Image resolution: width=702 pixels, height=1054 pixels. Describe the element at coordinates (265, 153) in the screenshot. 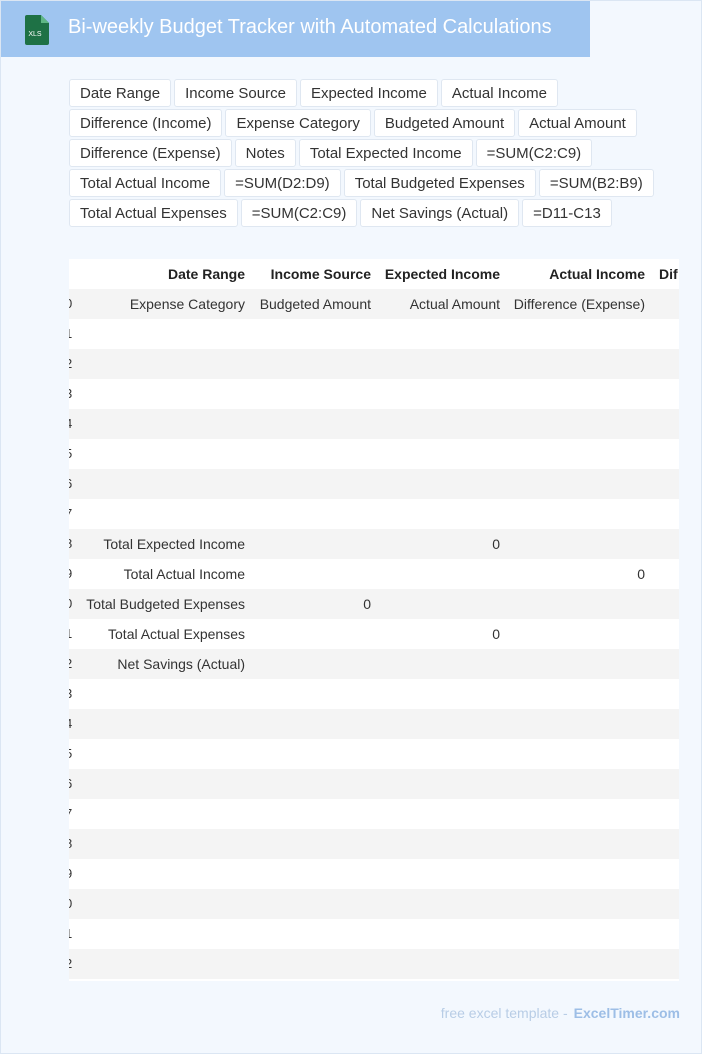

I see `field-chip: Notes` at that location.